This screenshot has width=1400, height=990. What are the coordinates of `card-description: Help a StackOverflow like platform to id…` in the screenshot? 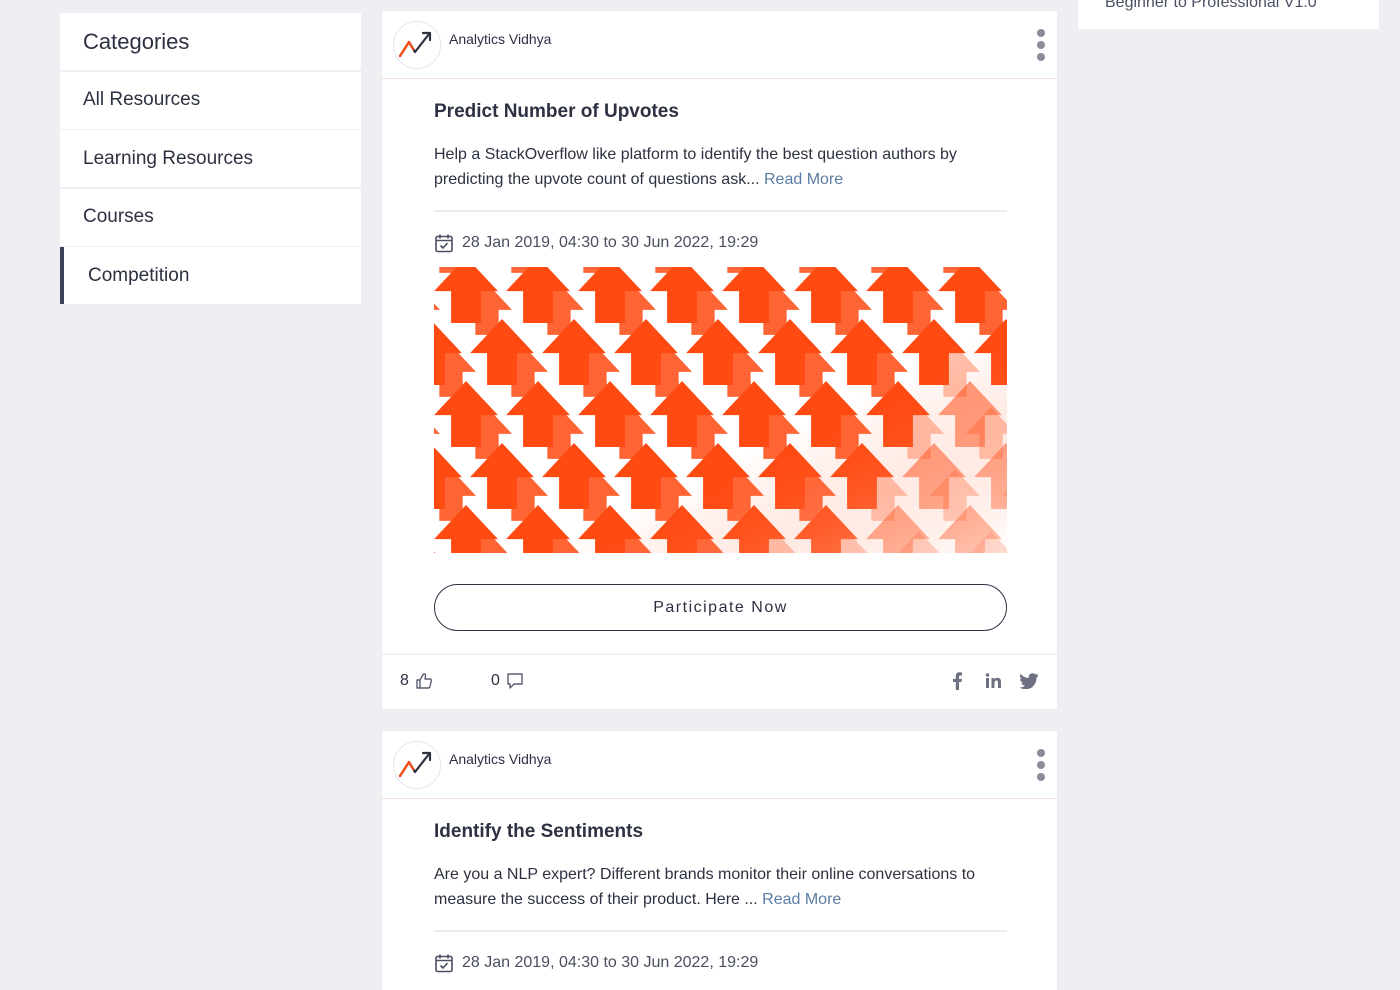 It's located at (721, 167).